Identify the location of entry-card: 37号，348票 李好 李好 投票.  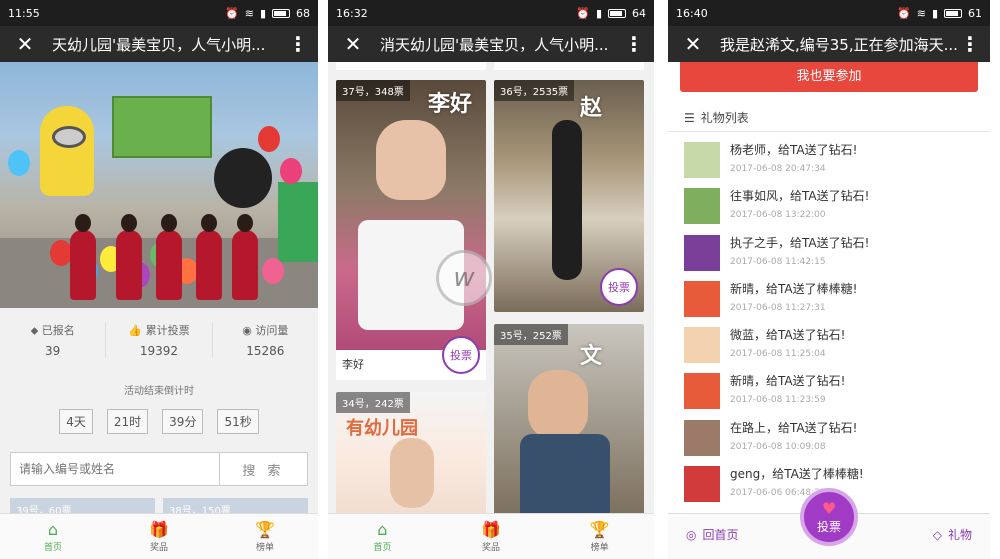
(411, 230).